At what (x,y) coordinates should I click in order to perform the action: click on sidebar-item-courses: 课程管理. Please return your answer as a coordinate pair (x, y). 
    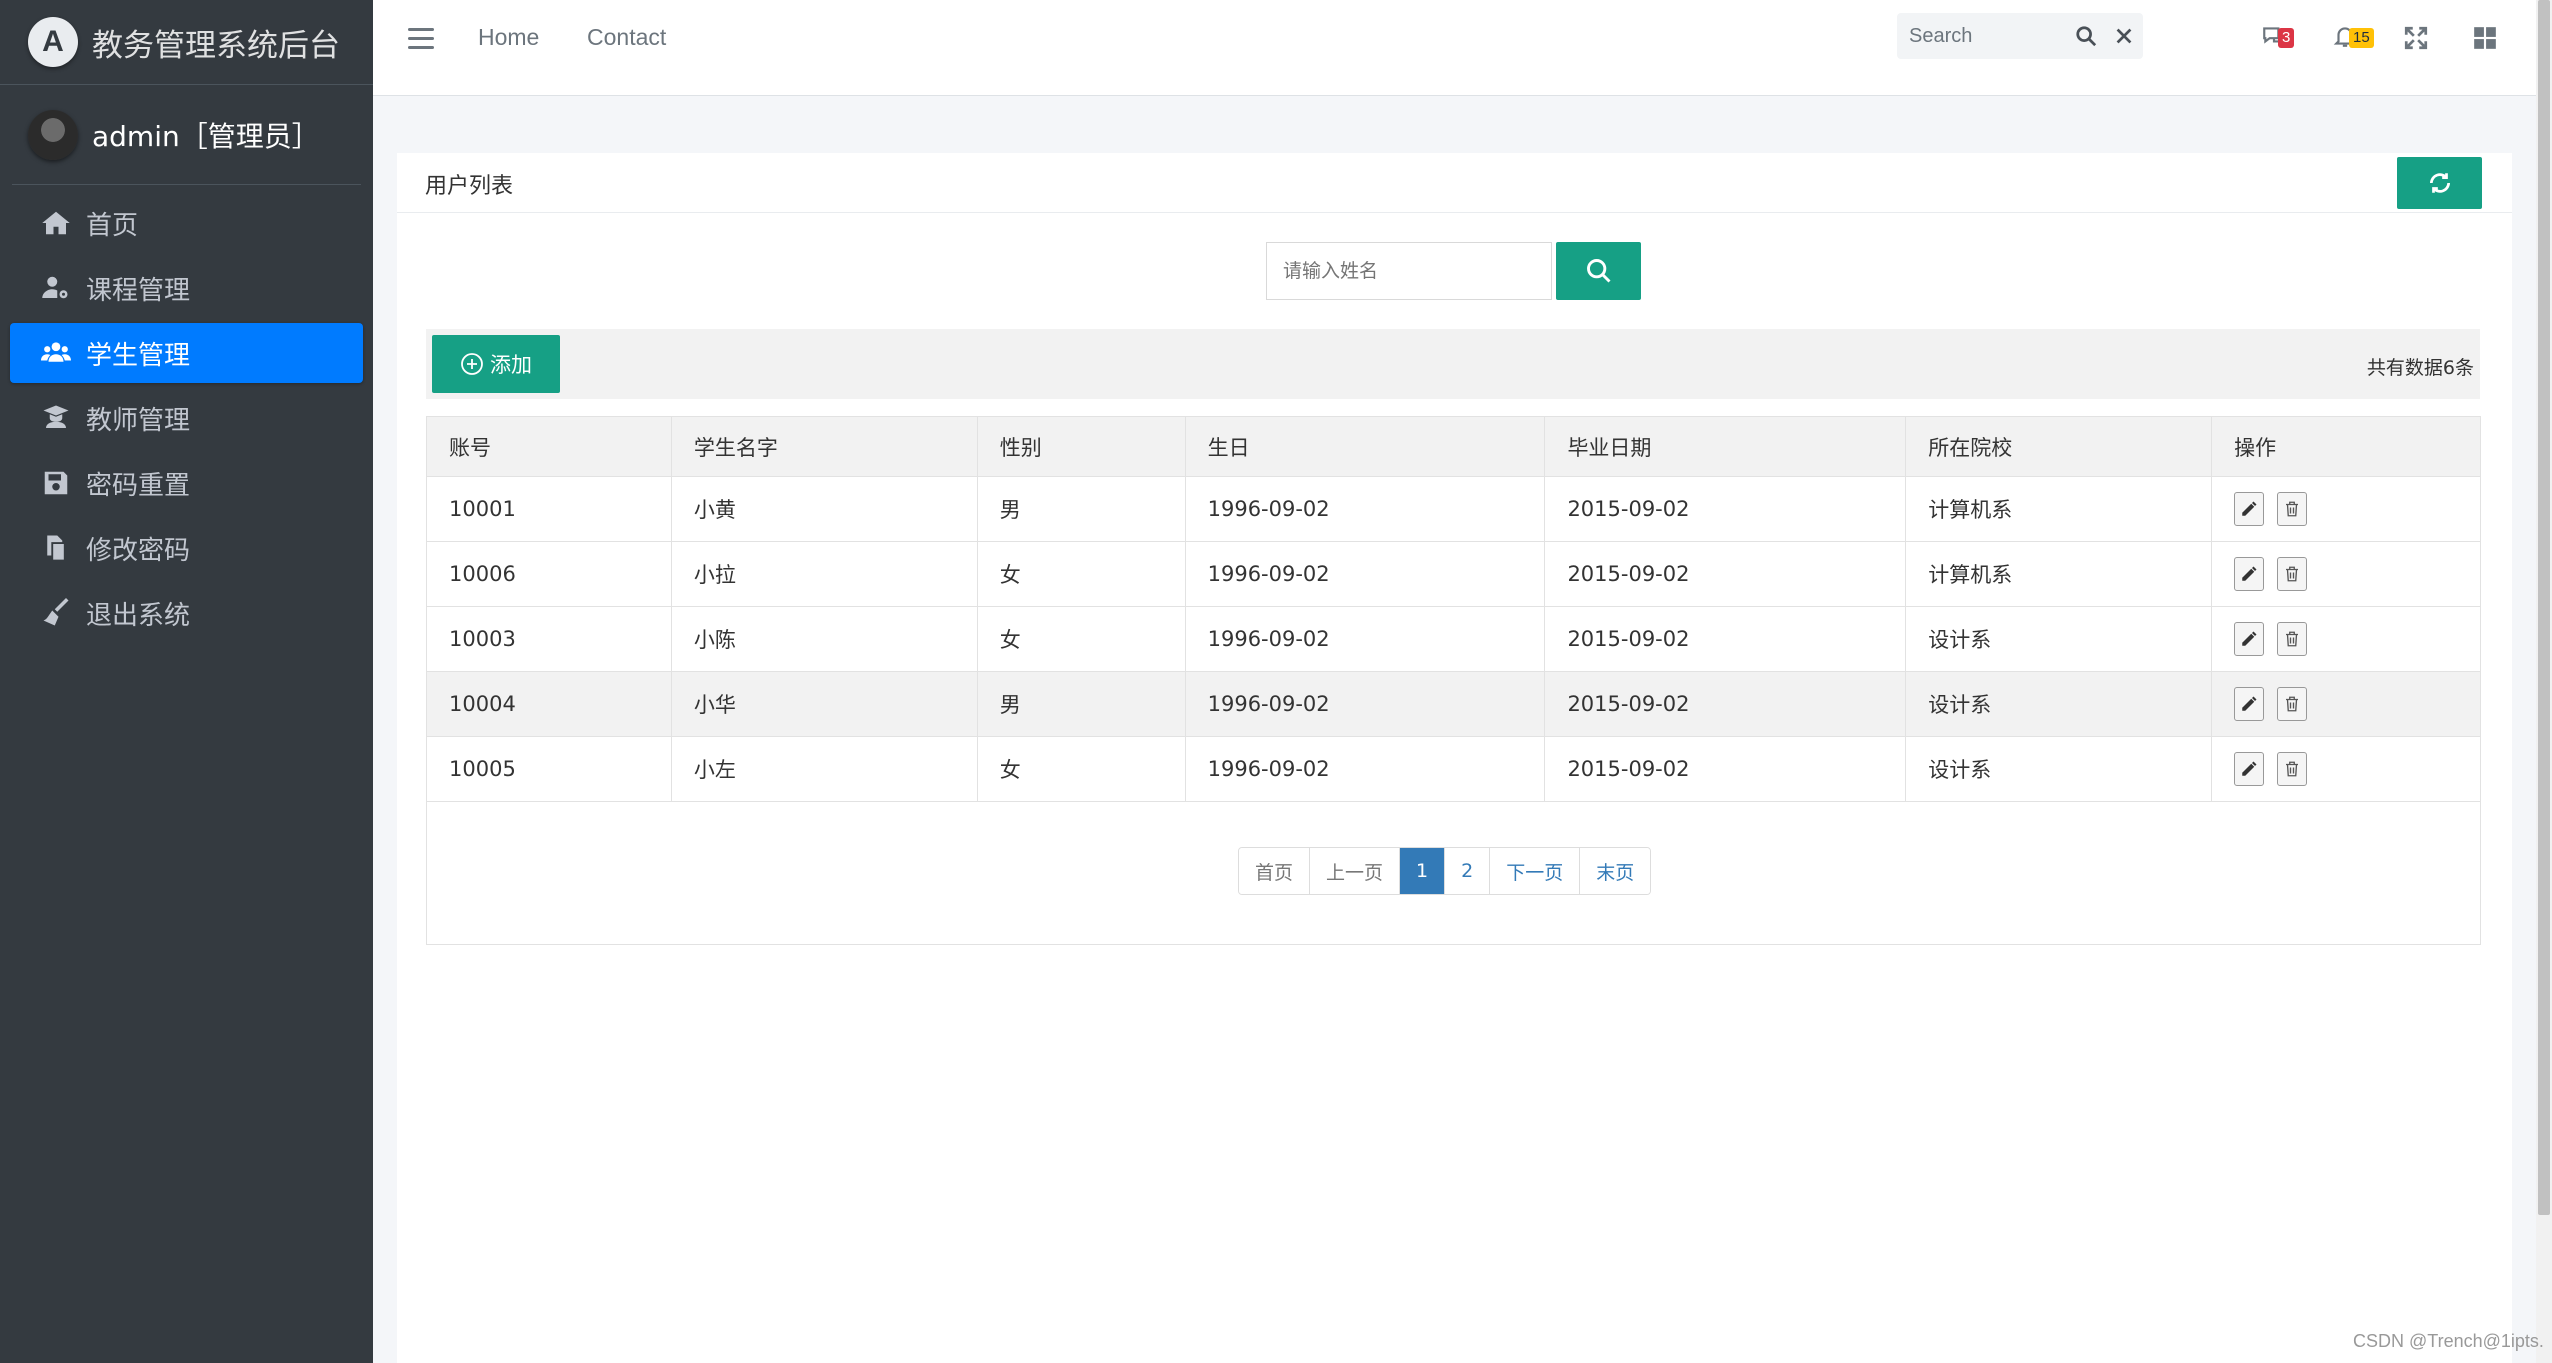
    Looking at the image, I should click on (186, 288).